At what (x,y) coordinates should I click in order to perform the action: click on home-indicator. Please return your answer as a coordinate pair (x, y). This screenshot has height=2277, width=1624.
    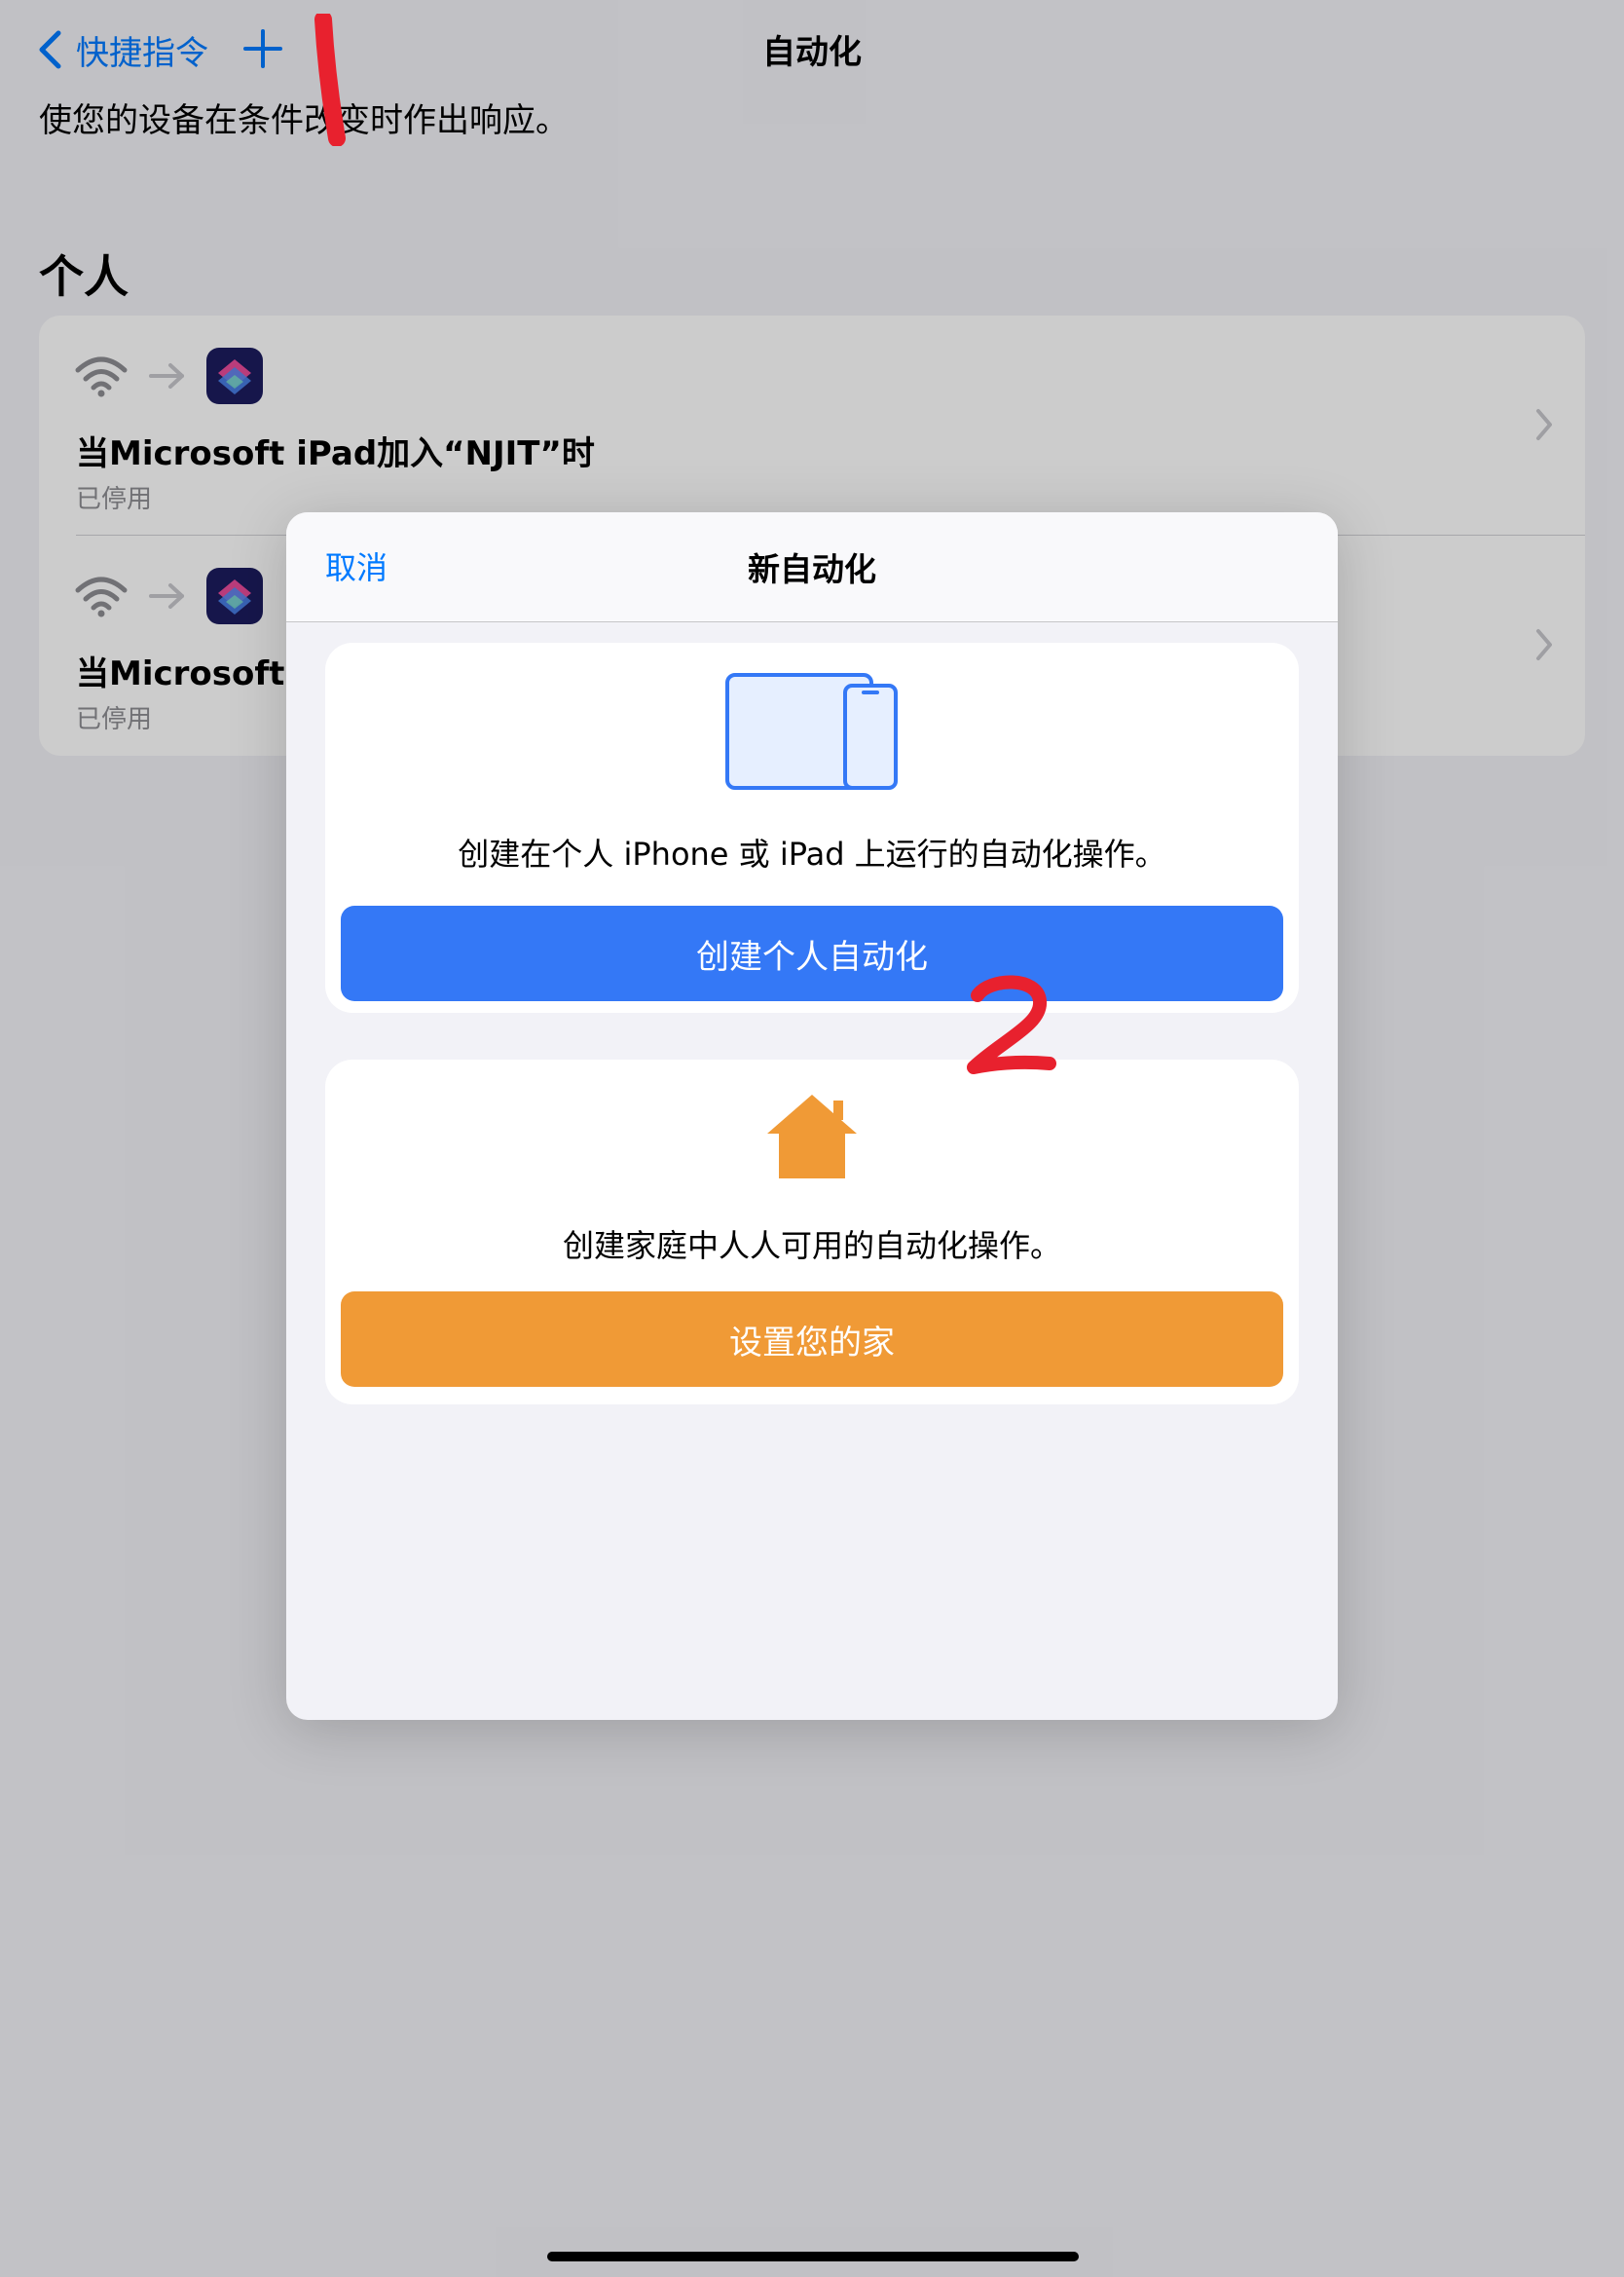
    Looking at the image, I should click on (813, 2256).